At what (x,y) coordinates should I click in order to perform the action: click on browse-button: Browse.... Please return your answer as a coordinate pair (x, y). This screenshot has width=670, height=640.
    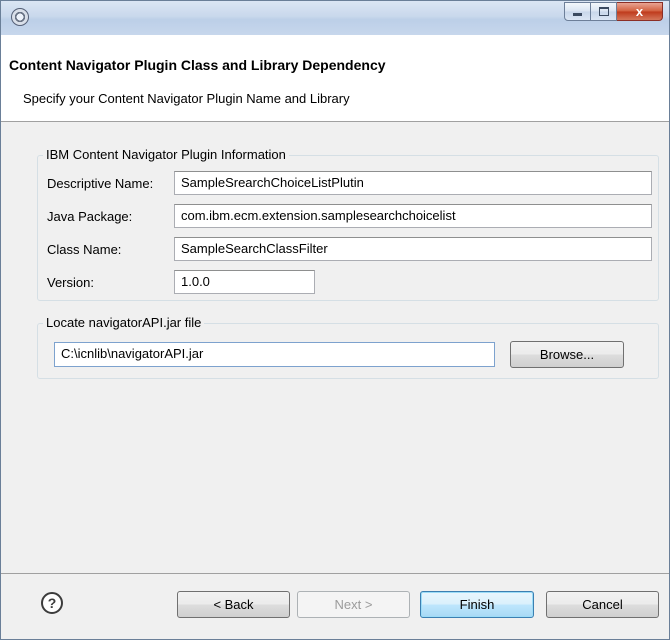
    Looking at the image, I should click on (567, 354).